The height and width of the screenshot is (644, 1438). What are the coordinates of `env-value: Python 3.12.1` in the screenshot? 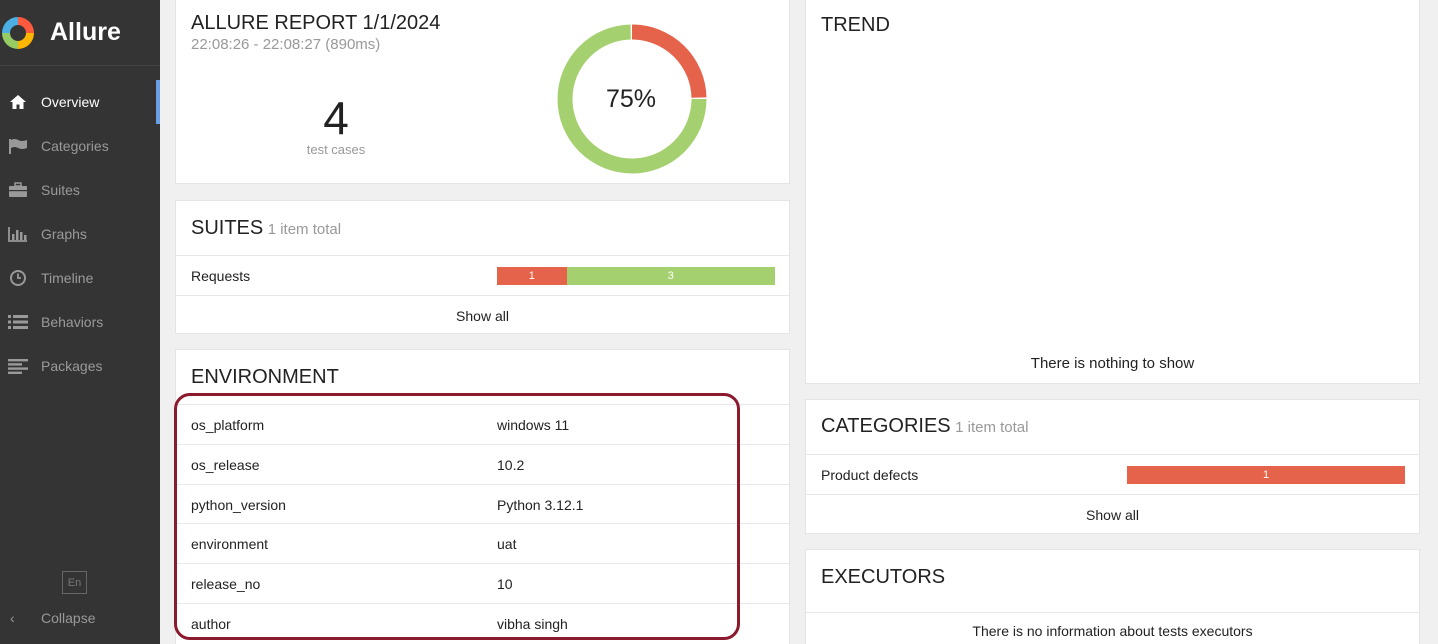 It's located at (540, 505).